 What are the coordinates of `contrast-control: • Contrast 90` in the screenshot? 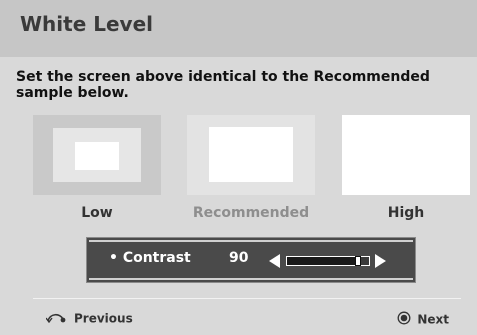 It's located at (251, 260).